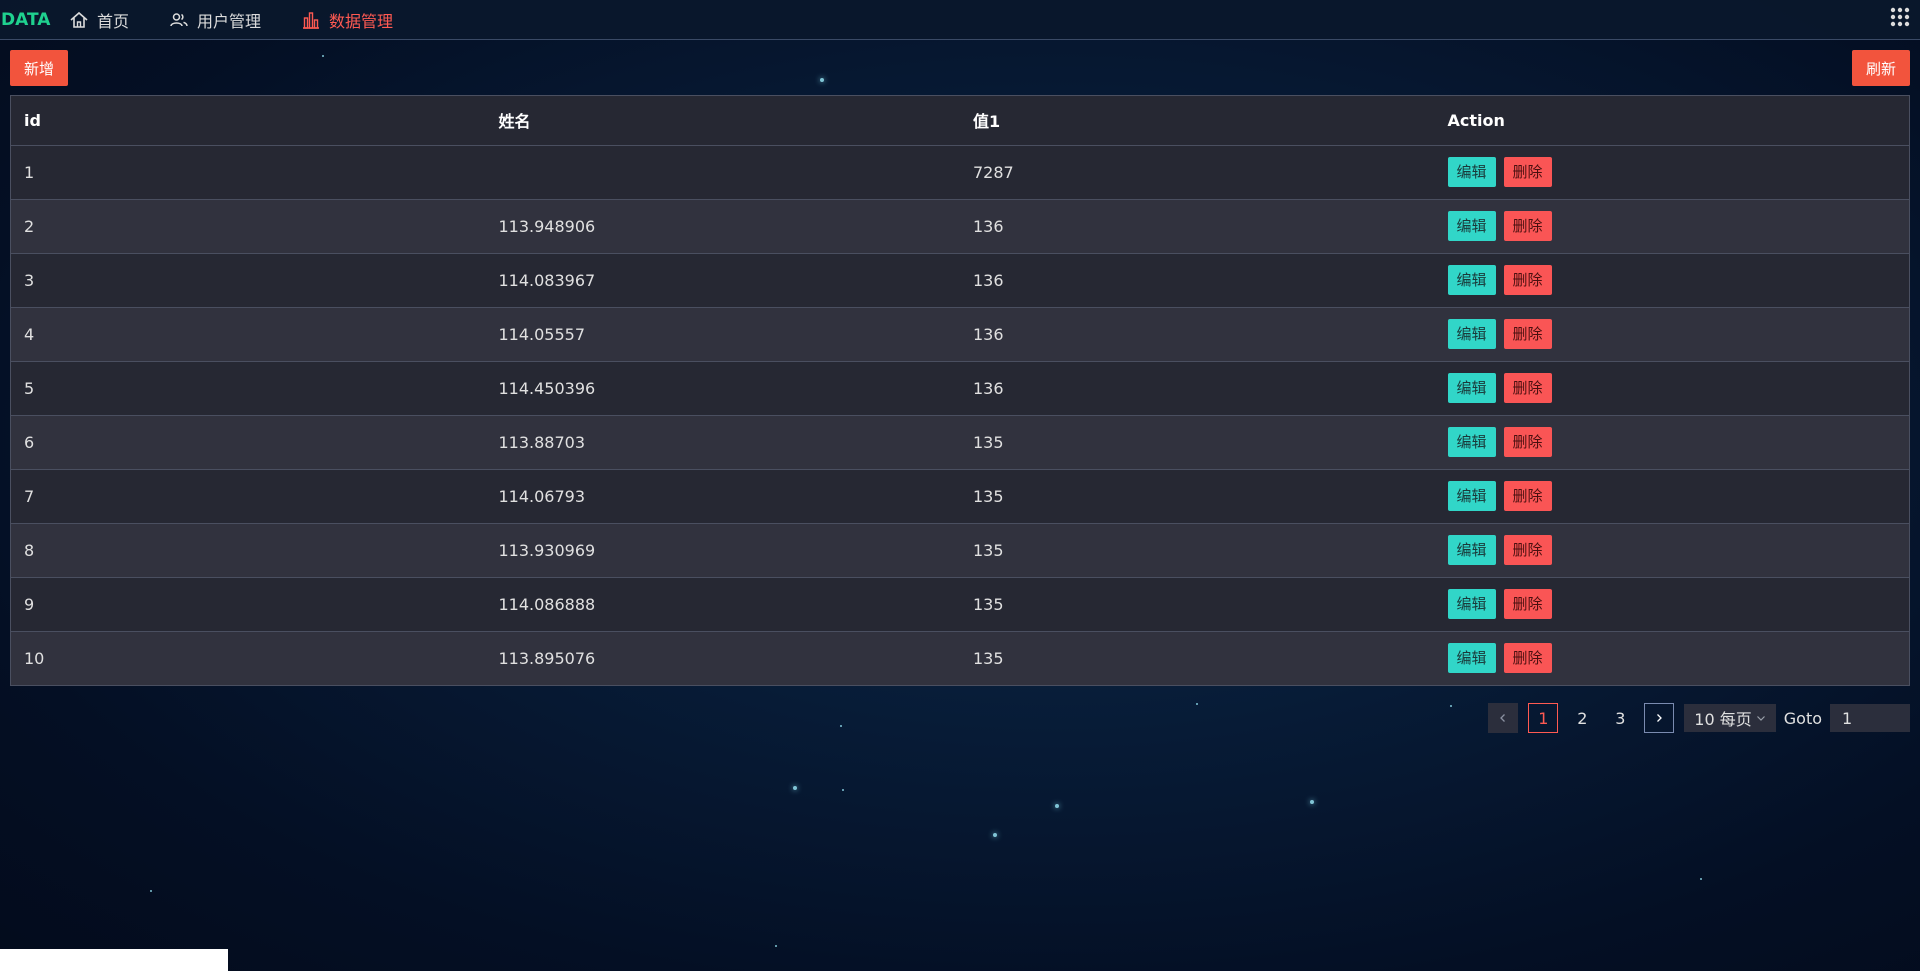 Image resolution: width=1920 pixels, height=971 pixels. Describe the element at coordinates (960, 658) in the screenshot. I see `table-row: 10 113.895076 135 编辑 删除` at that location.